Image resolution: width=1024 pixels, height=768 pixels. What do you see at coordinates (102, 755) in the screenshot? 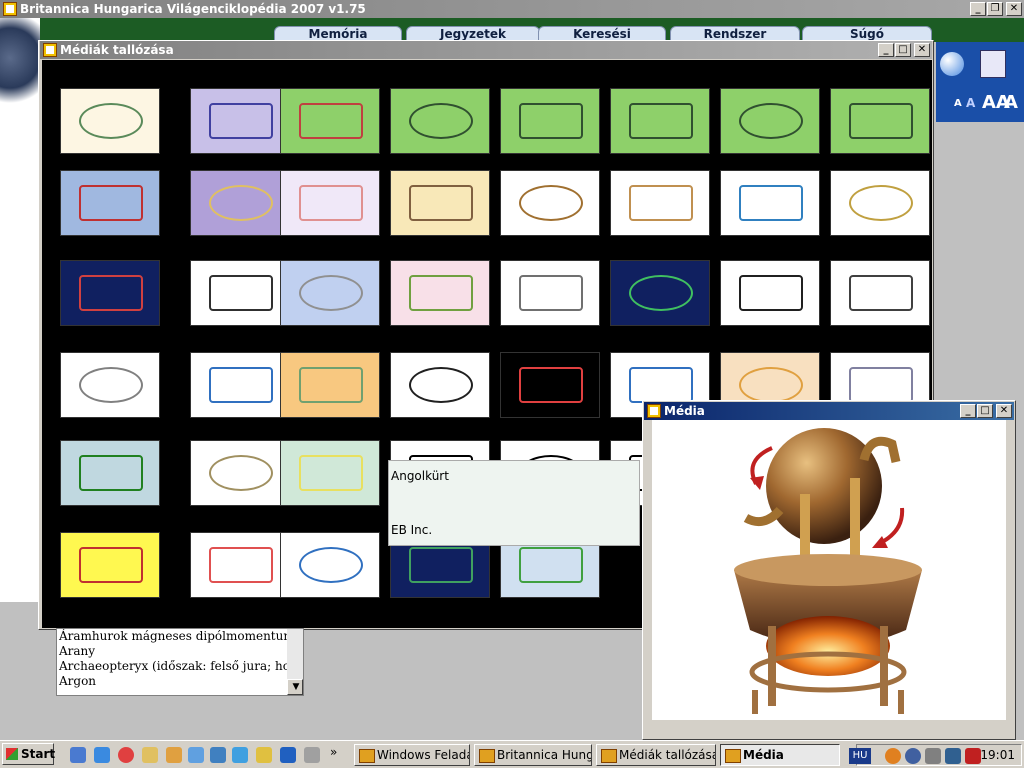
I see `ie-icon` at bounding box center [102, 755].